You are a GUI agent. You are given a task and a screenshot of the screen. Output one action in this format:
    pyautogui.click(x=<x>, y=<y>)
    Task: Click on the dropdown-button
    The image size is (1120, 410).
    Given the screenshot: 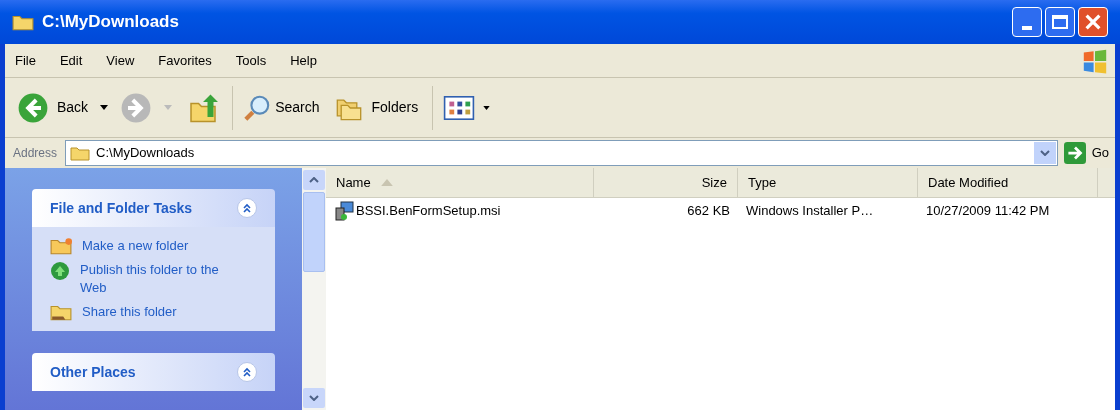 What is the action you would take?
    pyautogui.click(x=1044, y=153)
    